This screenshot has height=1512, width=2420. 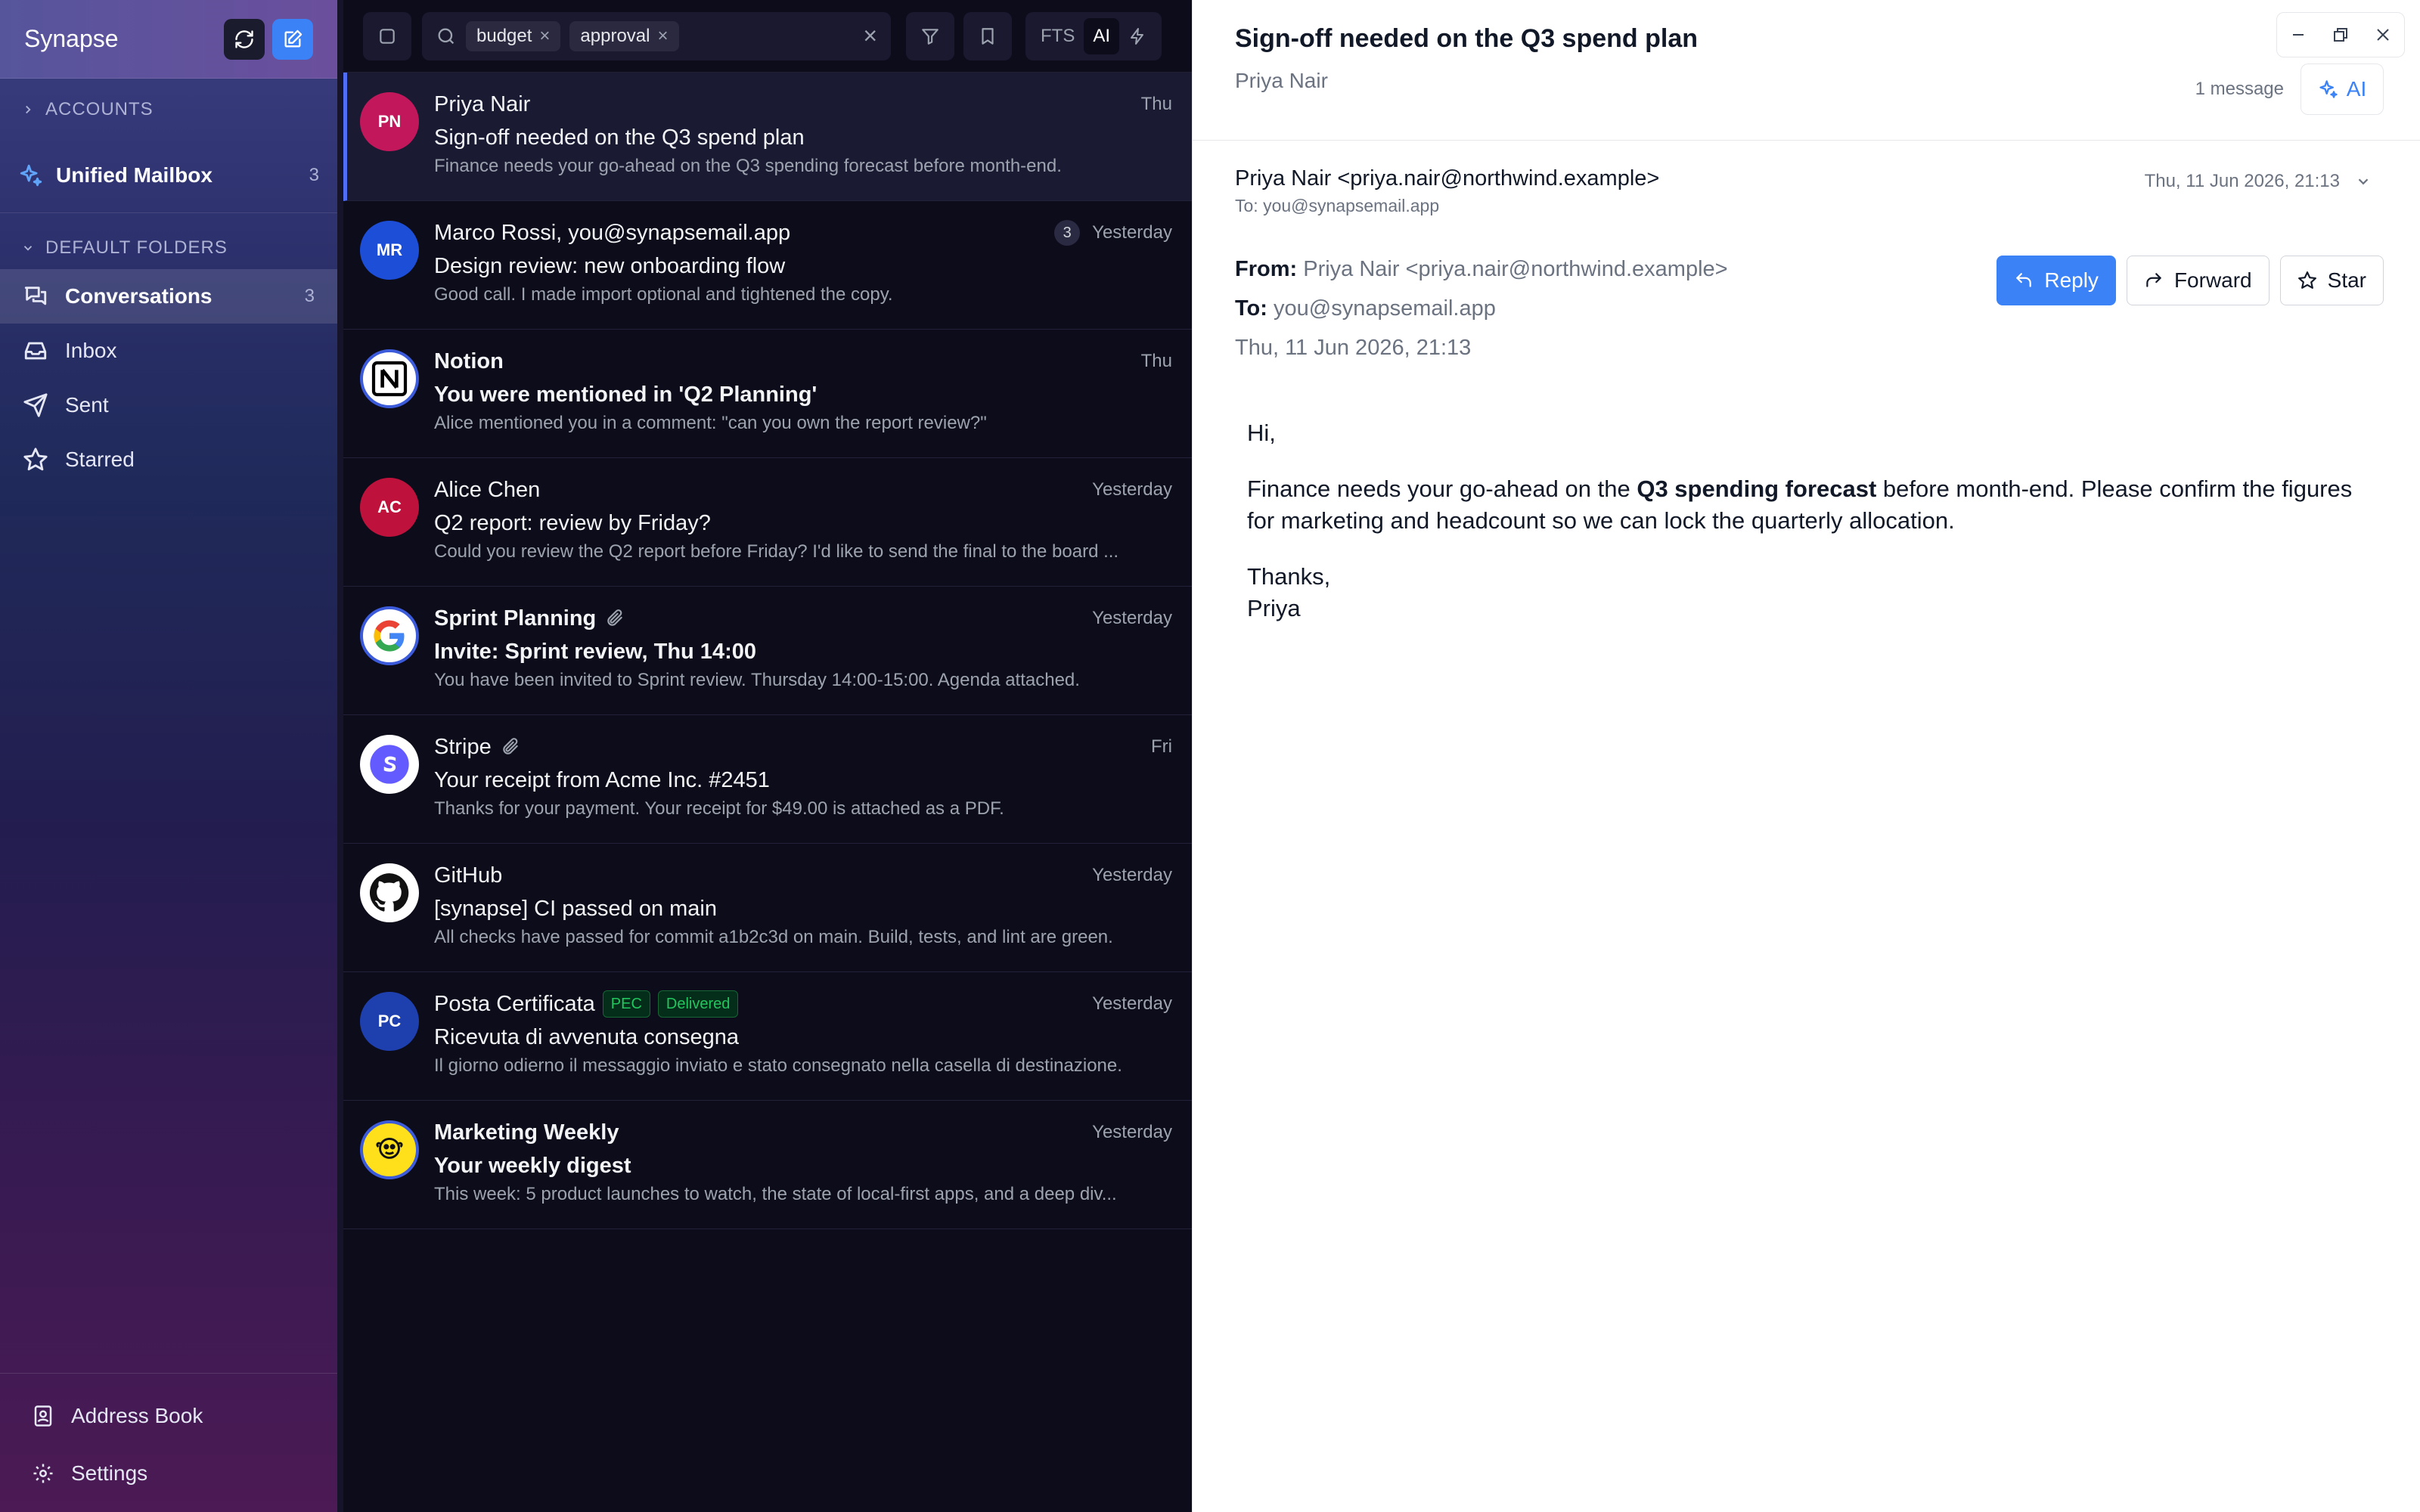 I want to click on message-row: Sprint Planning Yesterday Invite, so click(x=767, y=651).